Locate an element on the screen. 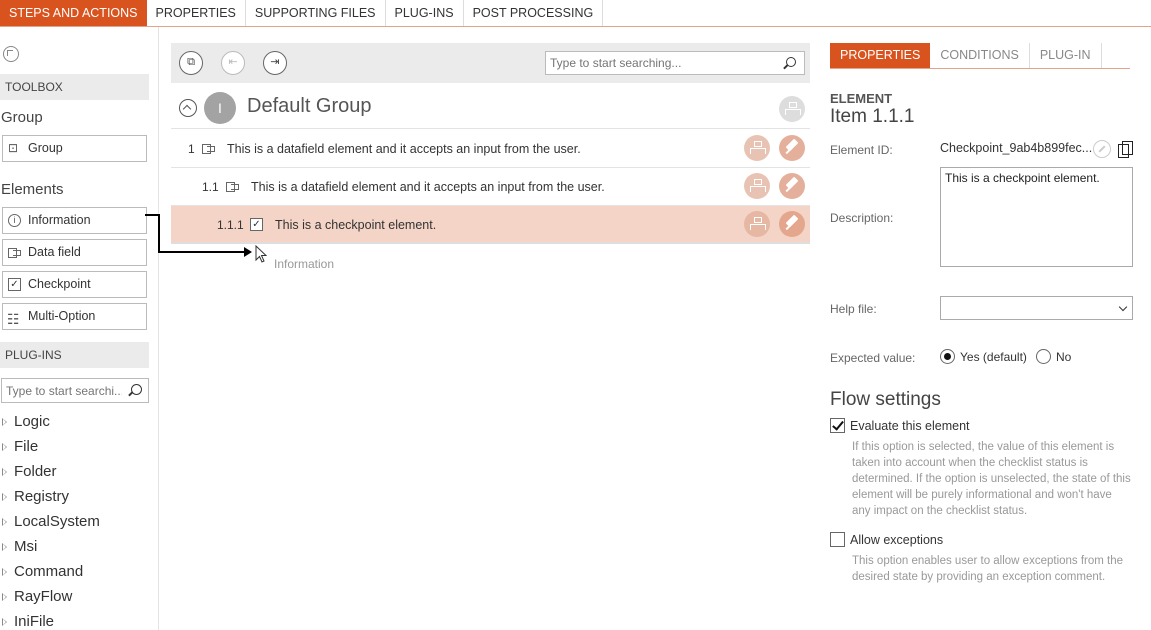  plugin-item-logic: Logic is located at coordinates (25, 421).